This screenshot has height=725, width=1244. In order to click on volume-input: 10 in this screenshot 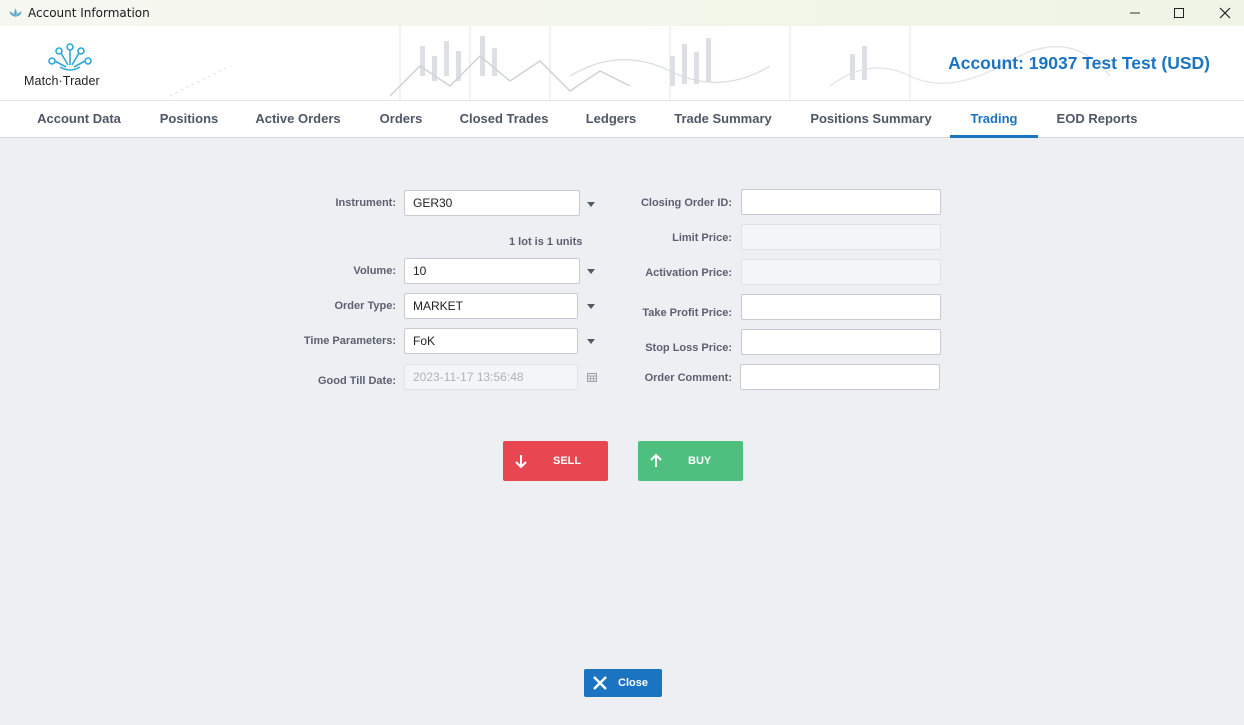, I will do `click(492, 271)`.